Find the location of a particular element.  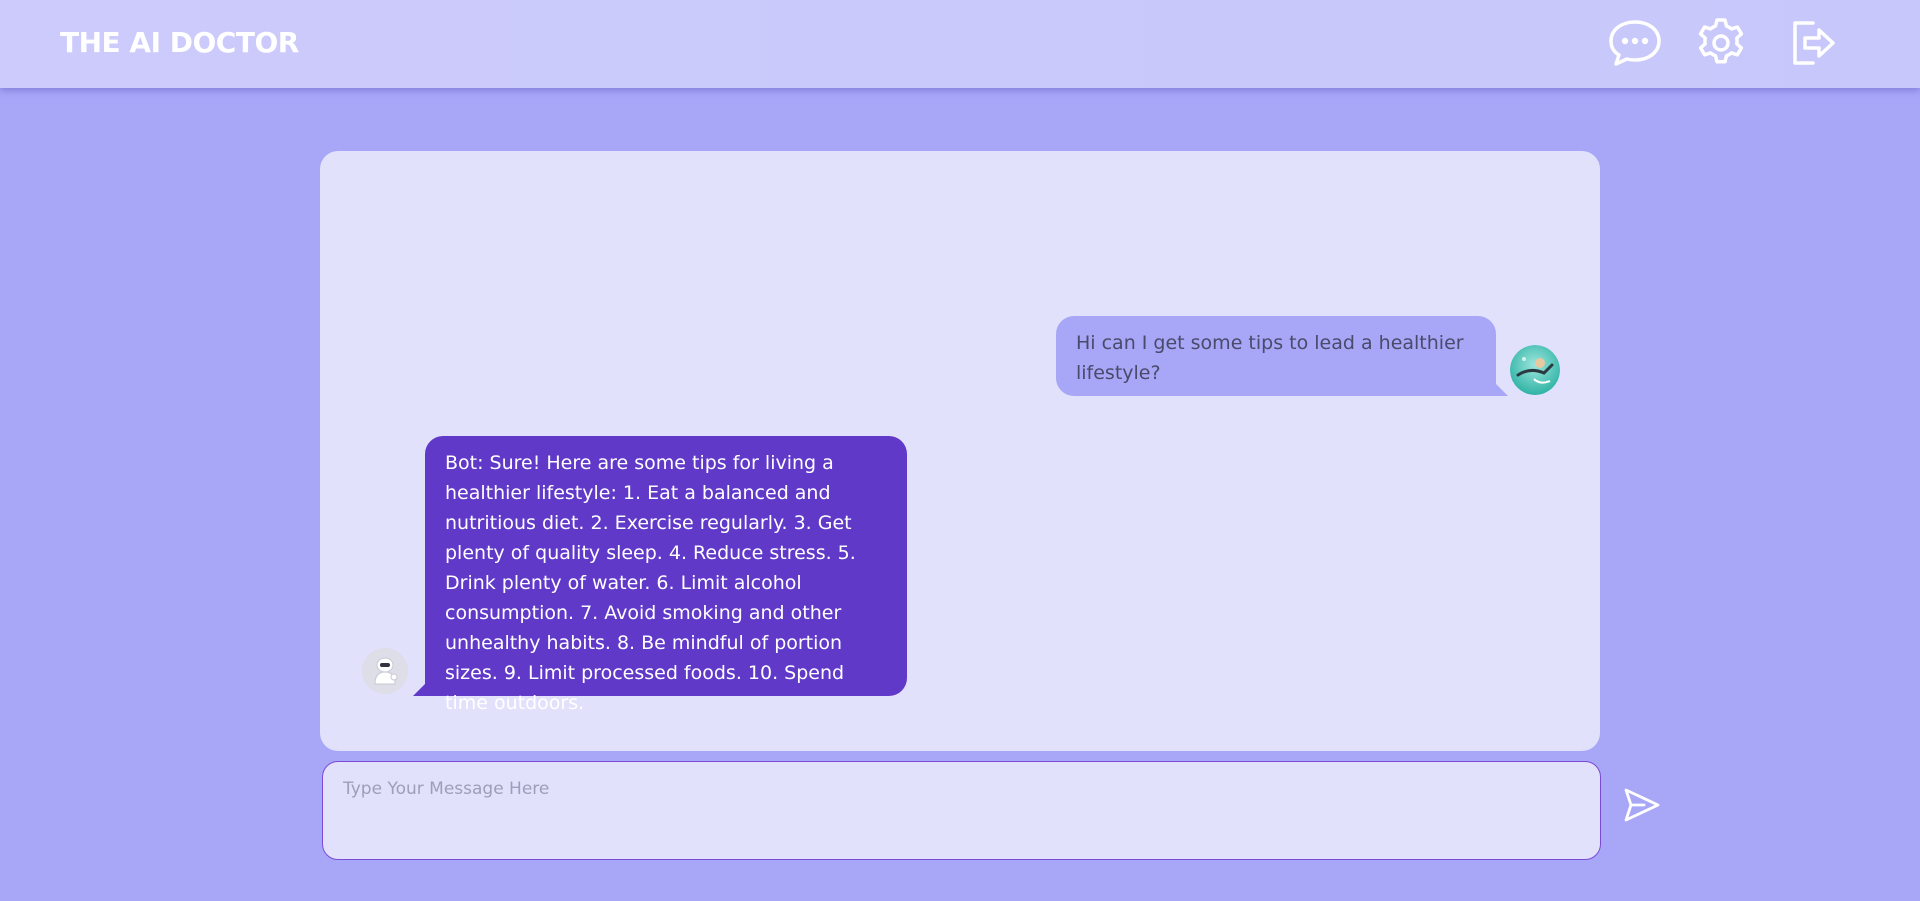

message-input-container is located at coordinates (961, 810).